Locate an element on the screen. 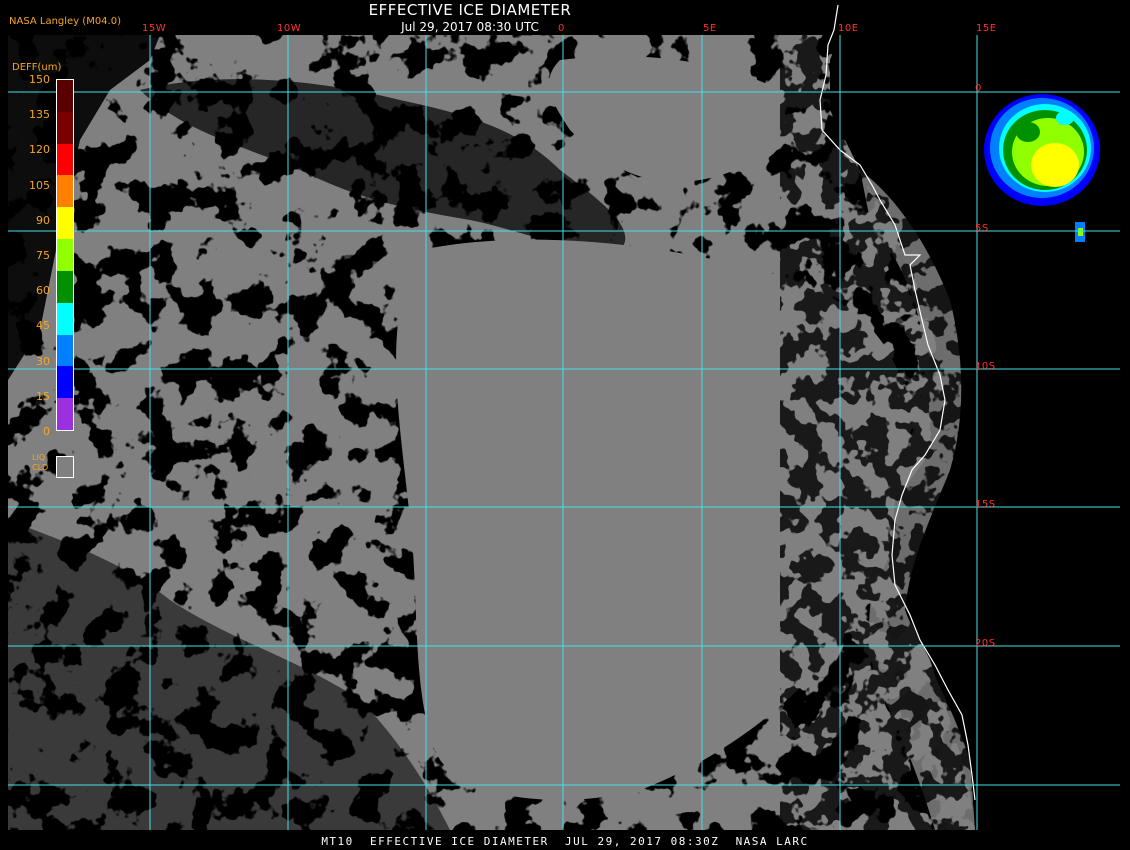  legend-title: DEFF(um) is located at coordinates (37, 67).